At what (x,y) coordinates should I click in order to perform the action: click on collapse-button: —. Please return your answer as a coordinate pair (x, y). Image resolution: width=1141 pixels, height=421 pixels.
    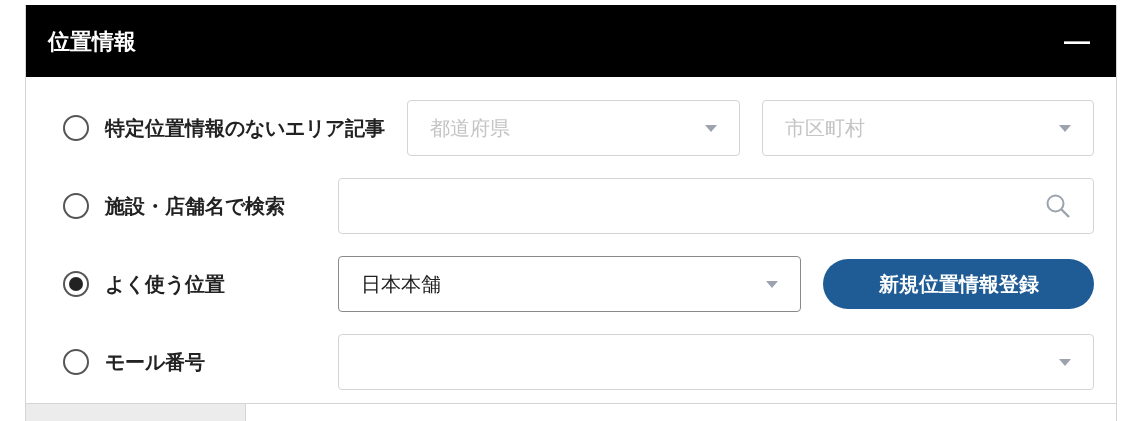
    Looking at the image, I should click on (1077, 41).